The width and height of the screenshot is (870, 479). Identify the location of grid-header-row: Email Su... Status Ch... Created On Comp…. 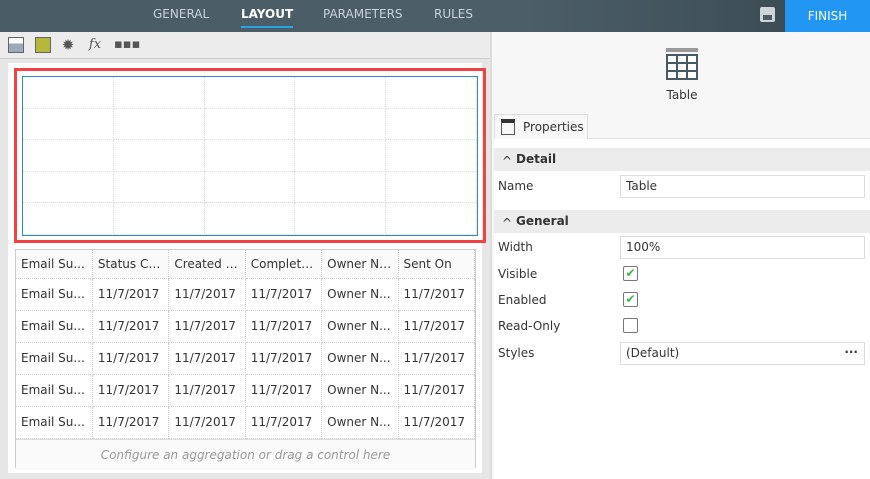
(246, 264).